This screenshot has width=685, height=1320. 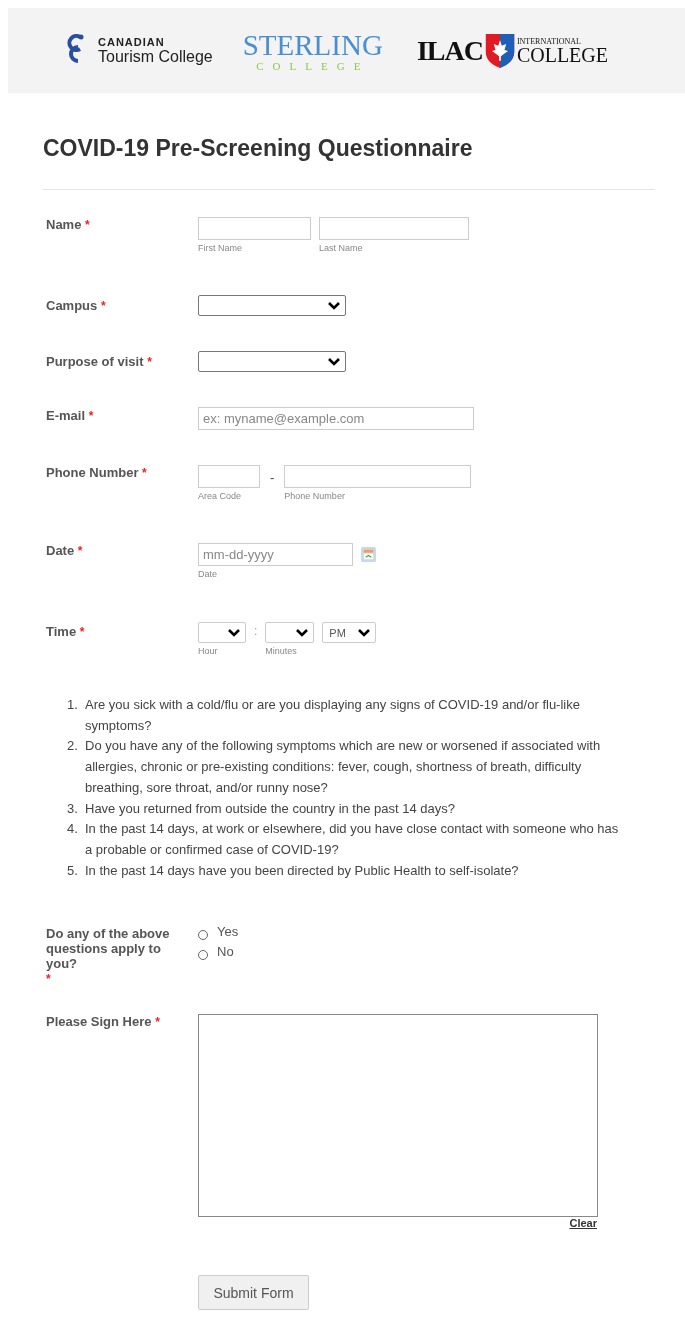 I want to click on list-number: 4., so click(x=73, y=829).